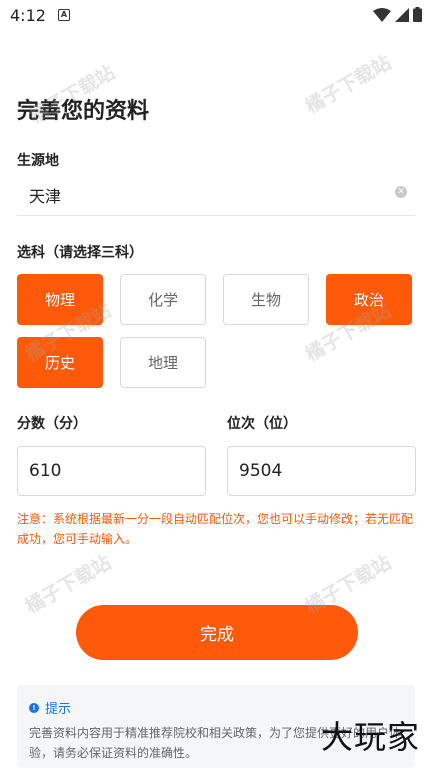 The width and height of the screenshot is (432, 768). I want to click on status-time: 4:12, so click(28, 15).